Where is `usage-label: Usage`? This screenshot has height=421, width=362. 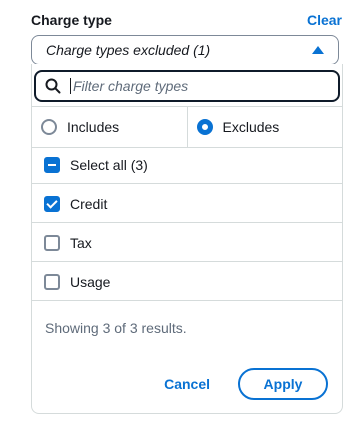
usage-label: Usage is located at coordinates (90, 281).